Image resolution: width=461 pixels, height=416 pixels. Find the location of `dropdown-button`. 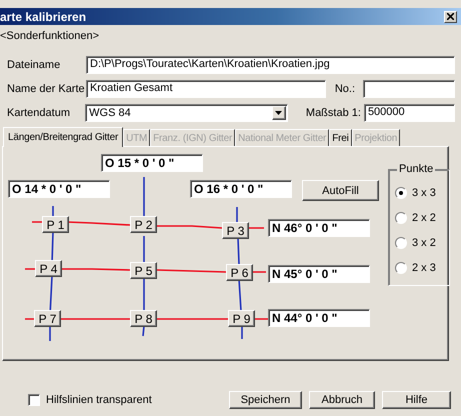

dropdown-button is located at coordinates (279, 113).